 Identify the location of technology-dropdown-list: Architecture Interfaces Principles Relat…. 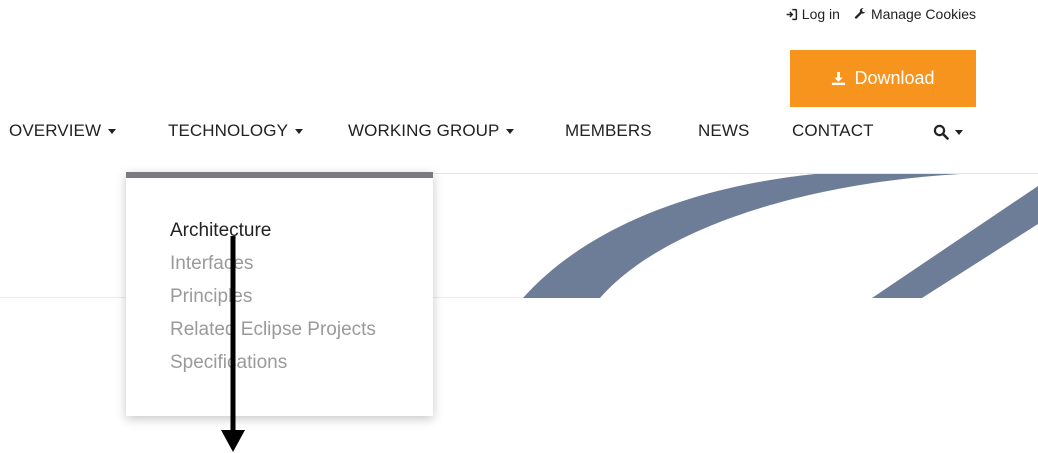
(279, 278).